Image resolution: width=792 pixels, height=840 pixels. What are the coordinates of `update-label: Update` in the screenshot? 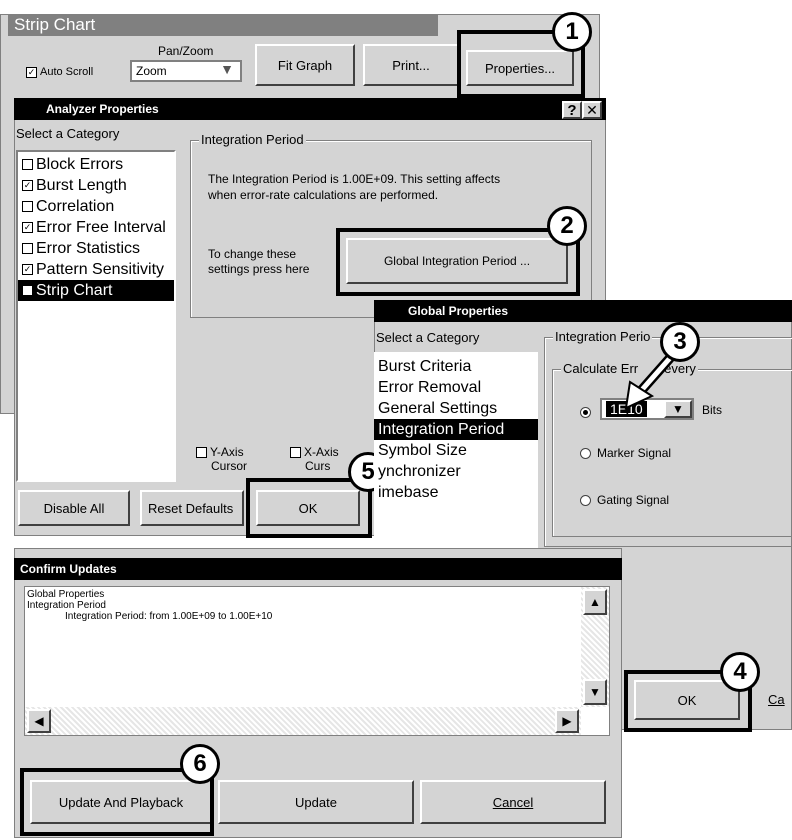 It's located at (316, 802).